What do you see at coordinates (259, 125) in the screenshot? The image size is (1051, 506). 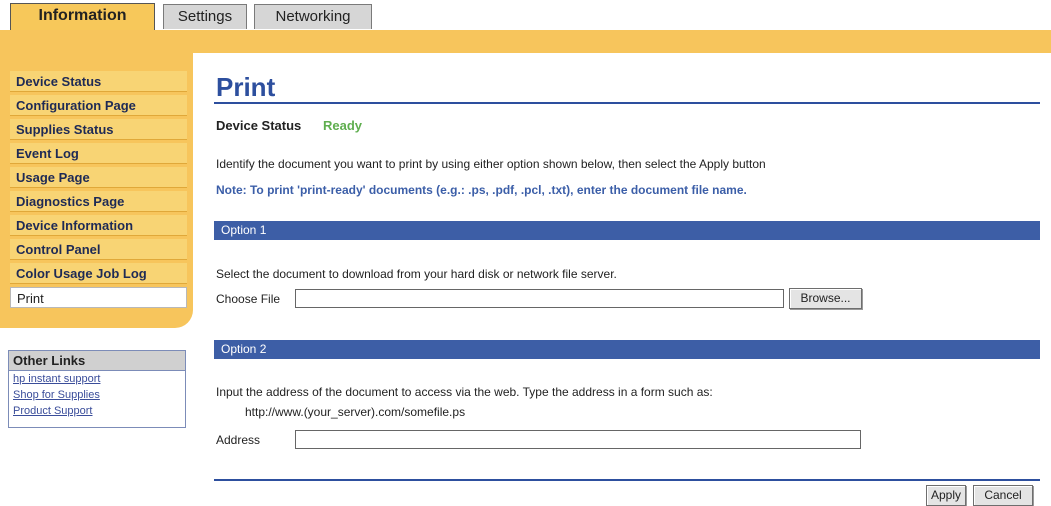 I see `device-status-label: Device Status` at bounding box center [259, 125].